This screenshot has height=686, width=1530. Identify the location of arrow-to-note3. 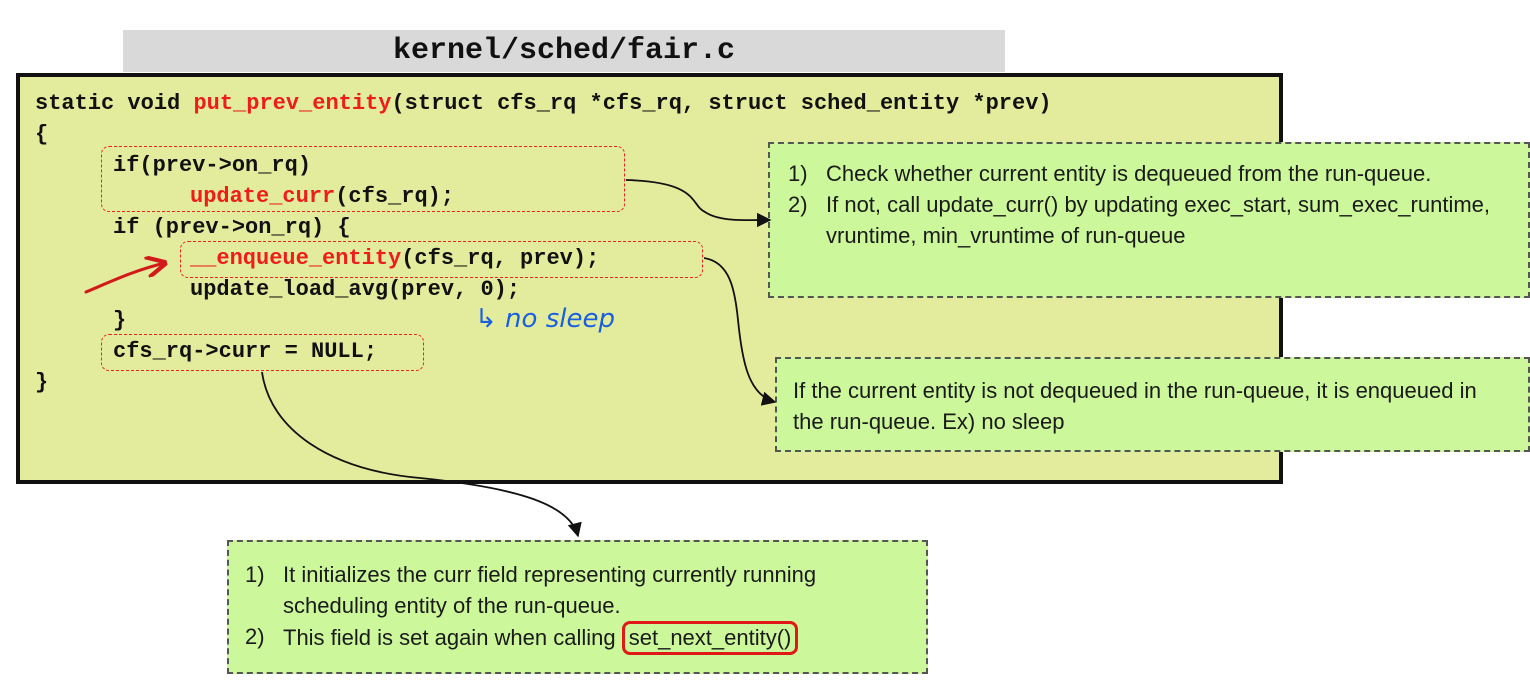
(421, 454).